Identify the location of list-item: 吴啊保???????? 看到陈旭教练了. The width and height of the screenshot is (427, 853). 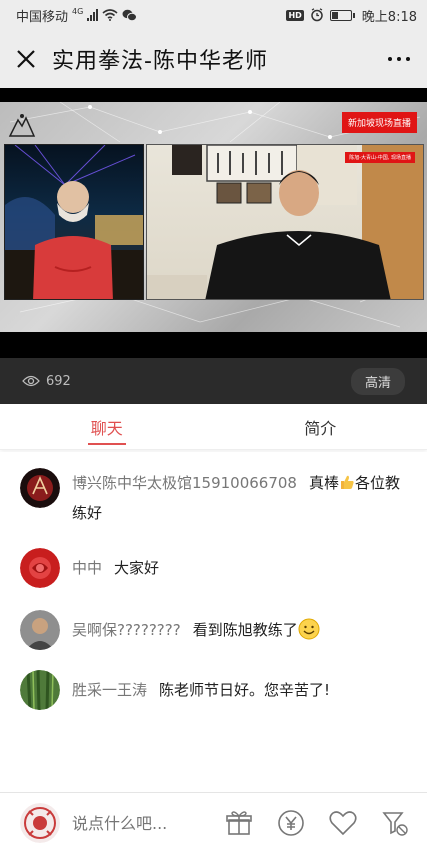
(215, 630).